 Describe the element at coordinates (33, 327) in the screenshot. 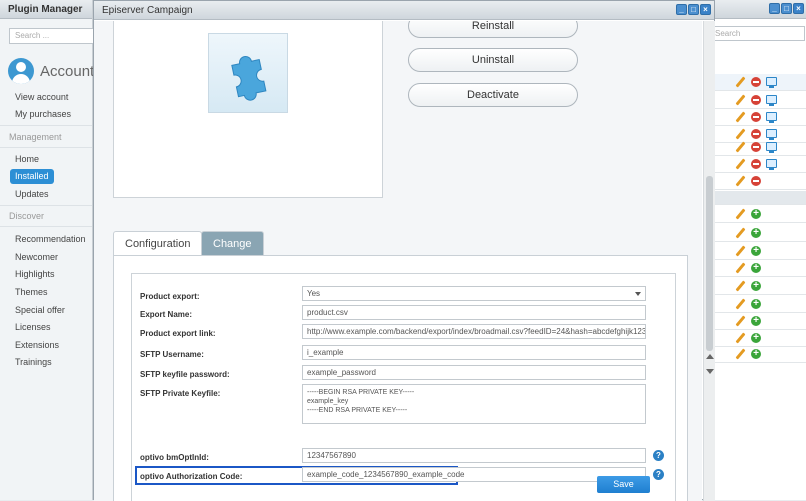

I see `nav-licenses: Licenses` at that location.